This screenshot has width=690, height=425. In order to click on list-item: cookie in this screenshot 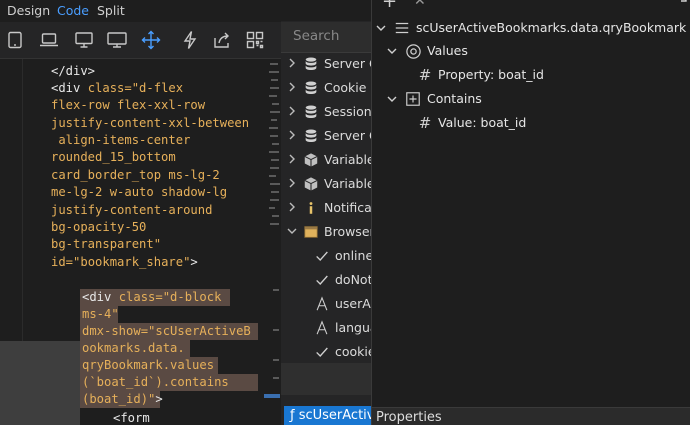, I will do `click(326, 352)`.